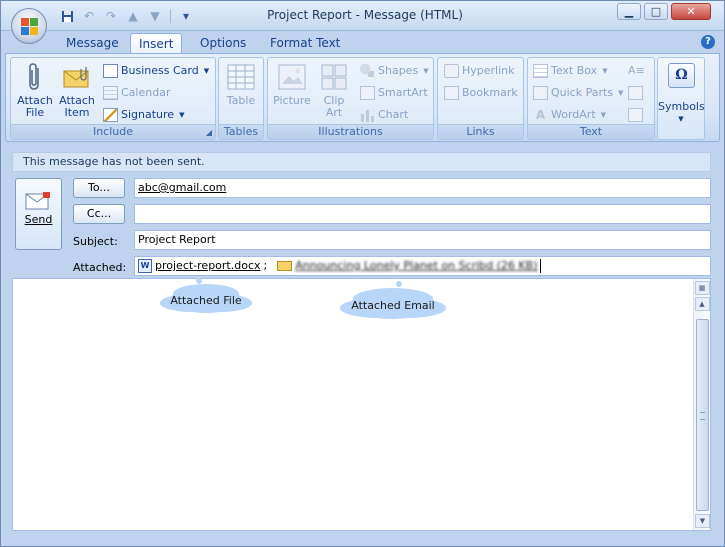 The width and height of the screenshot is (725, 547). I want to click on close-button: ✕, so click(691, 11).